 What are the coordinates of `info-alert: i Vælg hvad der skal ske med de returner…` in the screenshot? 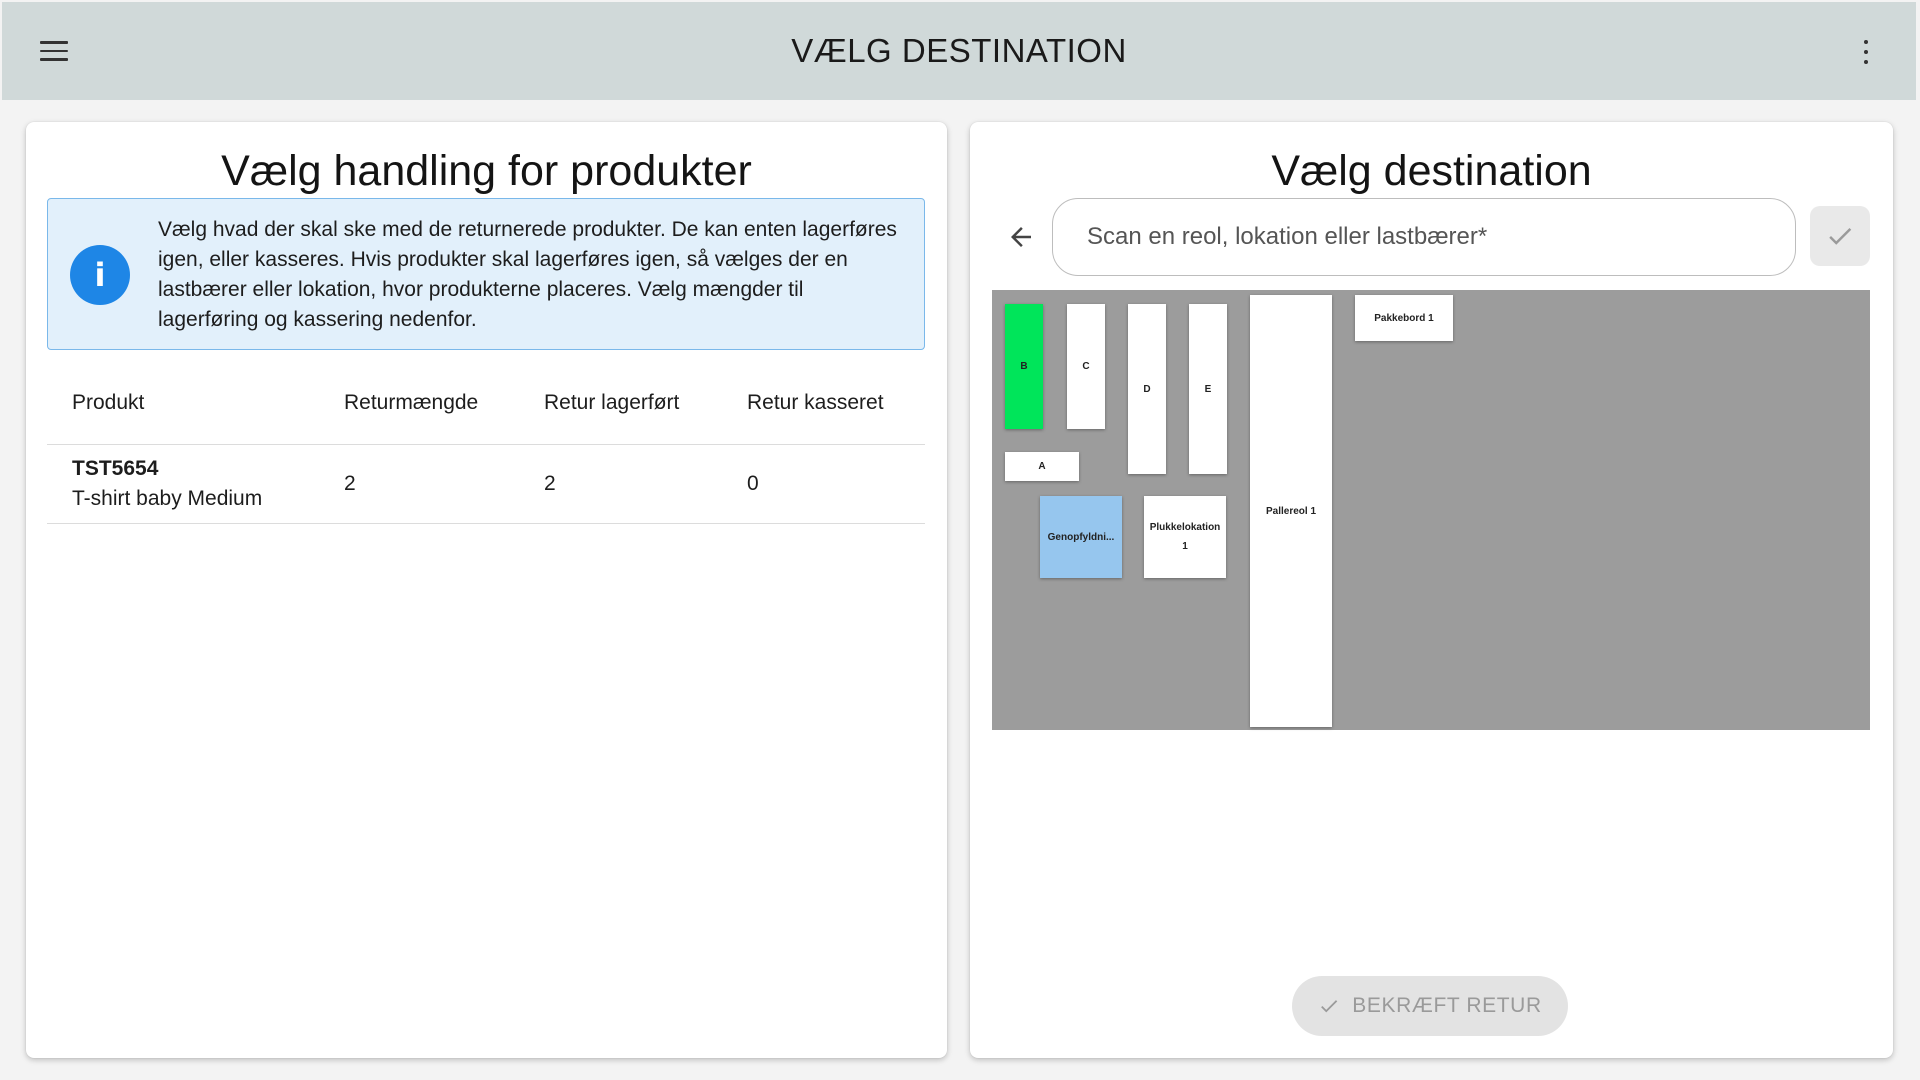 It's located at (486, 274).